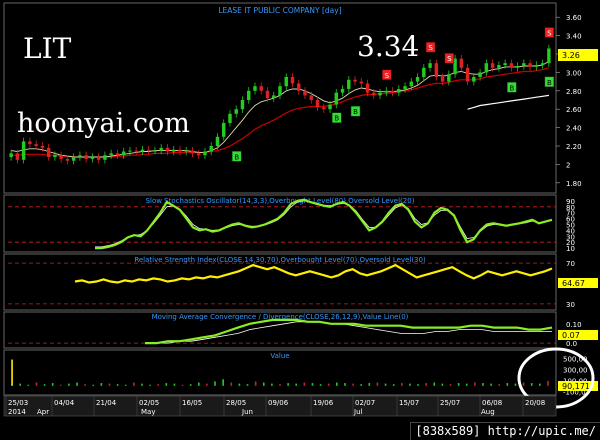 The image size is (600, 440). What do you see at coordinates (47, 48) in the screenshot?
I see `ticker-label: LIT` at bounding box center [47, 48].